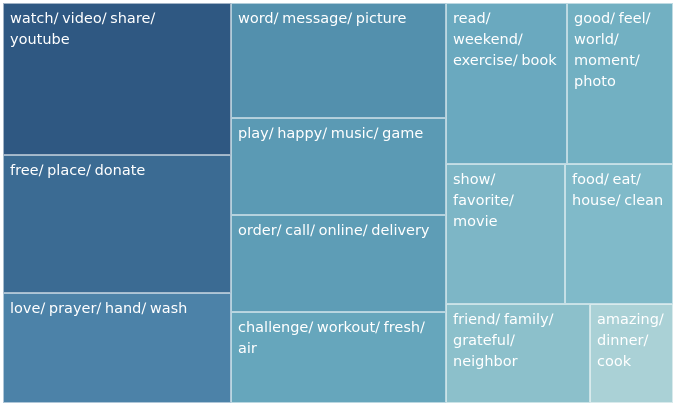 This screenshot has width=676, height=406. I want to click on treemap-tile-label: movie, so click(475, 222).